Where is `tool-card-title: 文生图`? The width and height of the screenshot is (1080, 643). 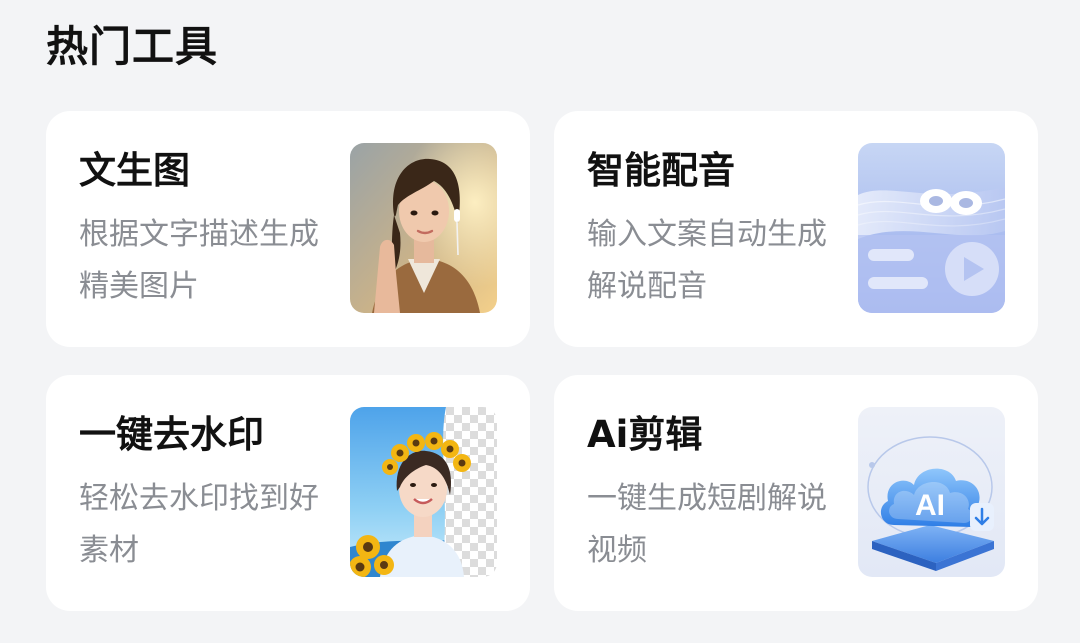
tool-card-title: 文生图 is located at coordinates (134, 170).